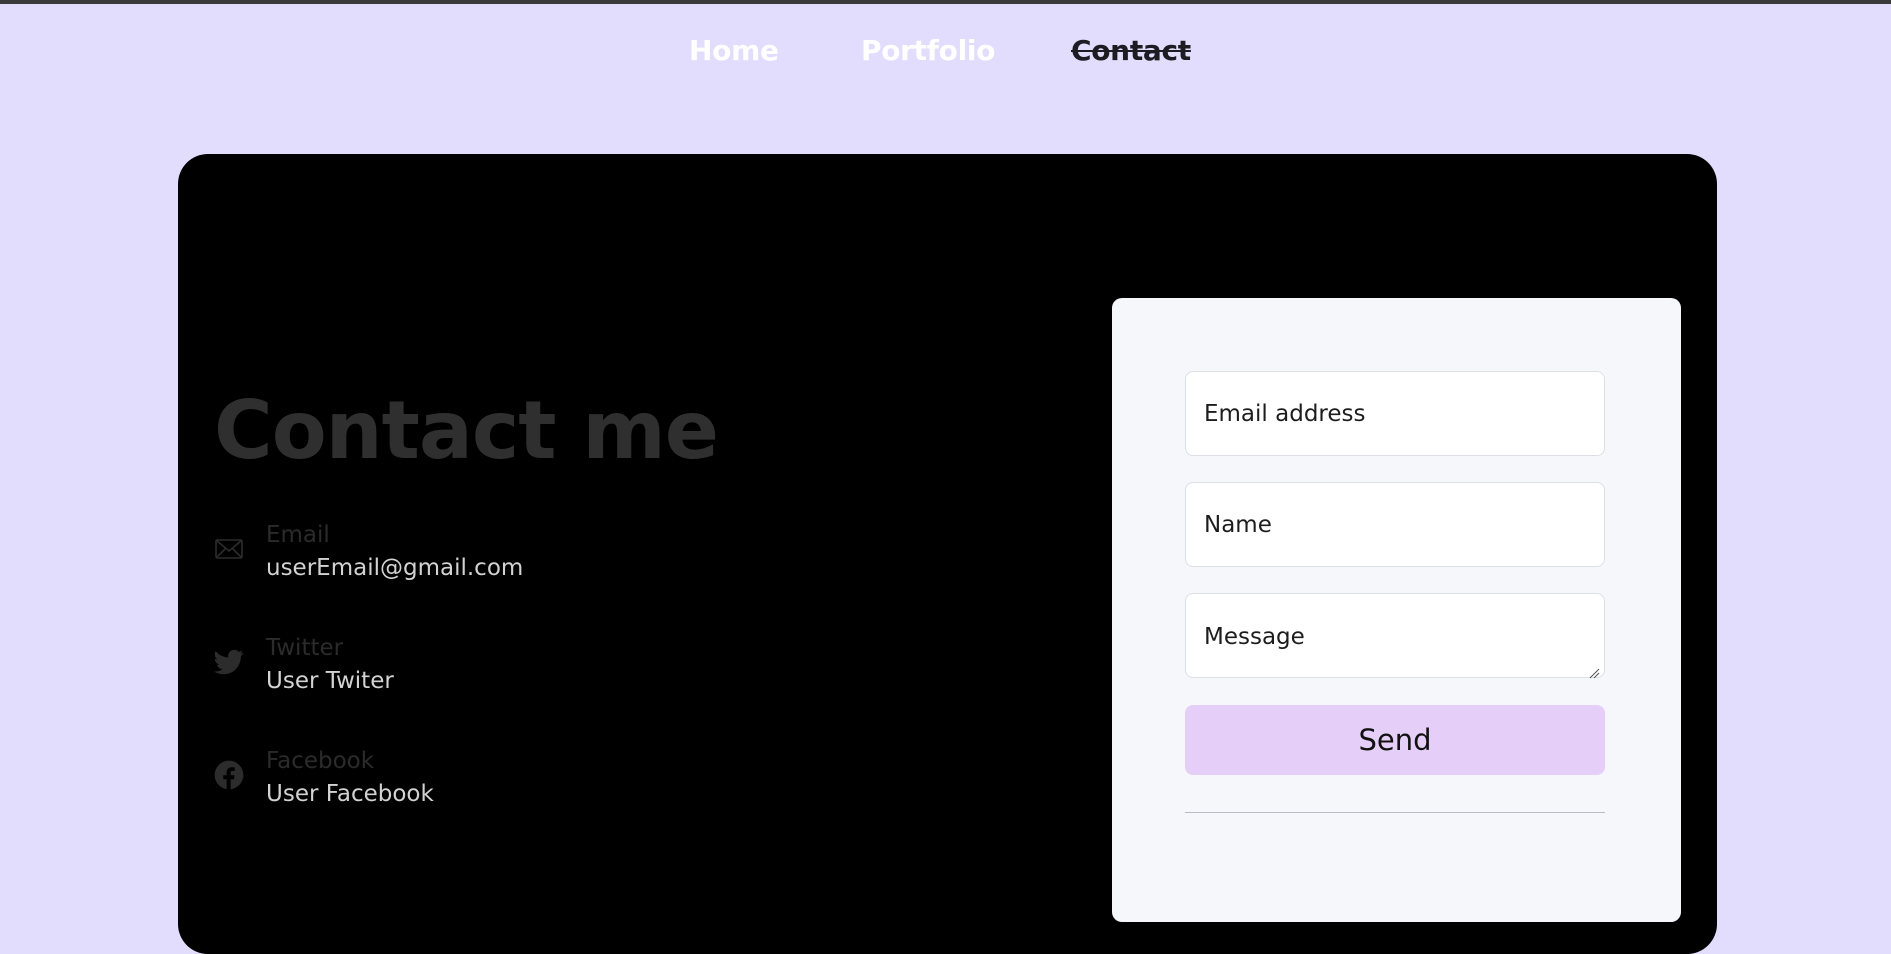  I want to click on name-field, so click(1395, 524).